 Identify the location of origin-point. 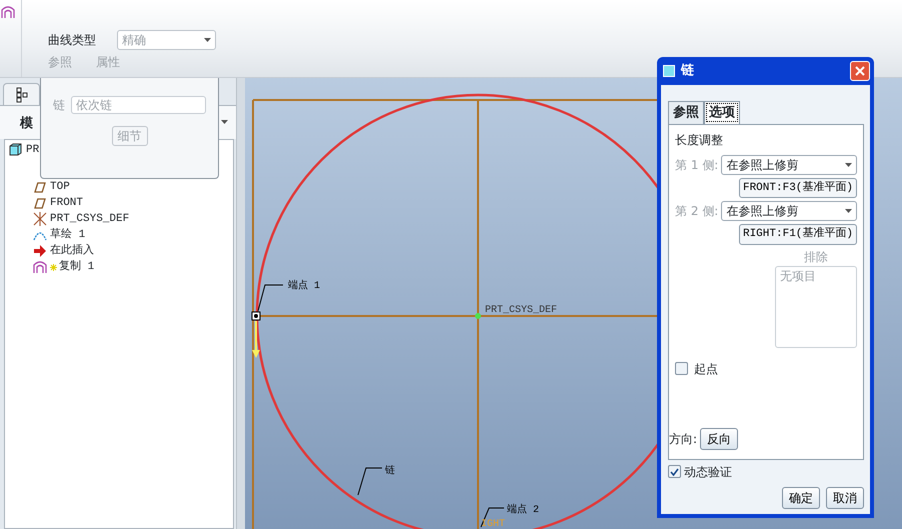
(478, 316).